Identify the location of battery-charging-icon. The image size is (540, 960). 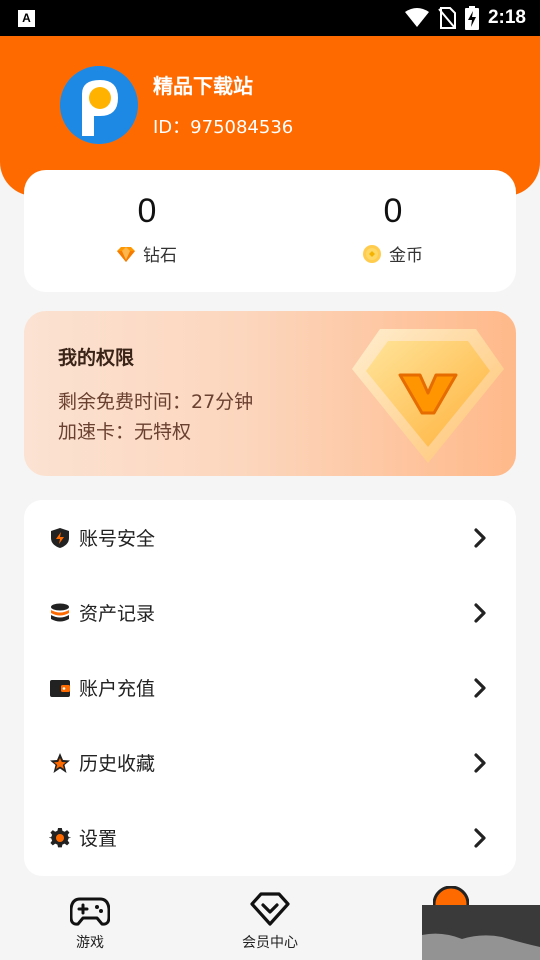
(471, 18).